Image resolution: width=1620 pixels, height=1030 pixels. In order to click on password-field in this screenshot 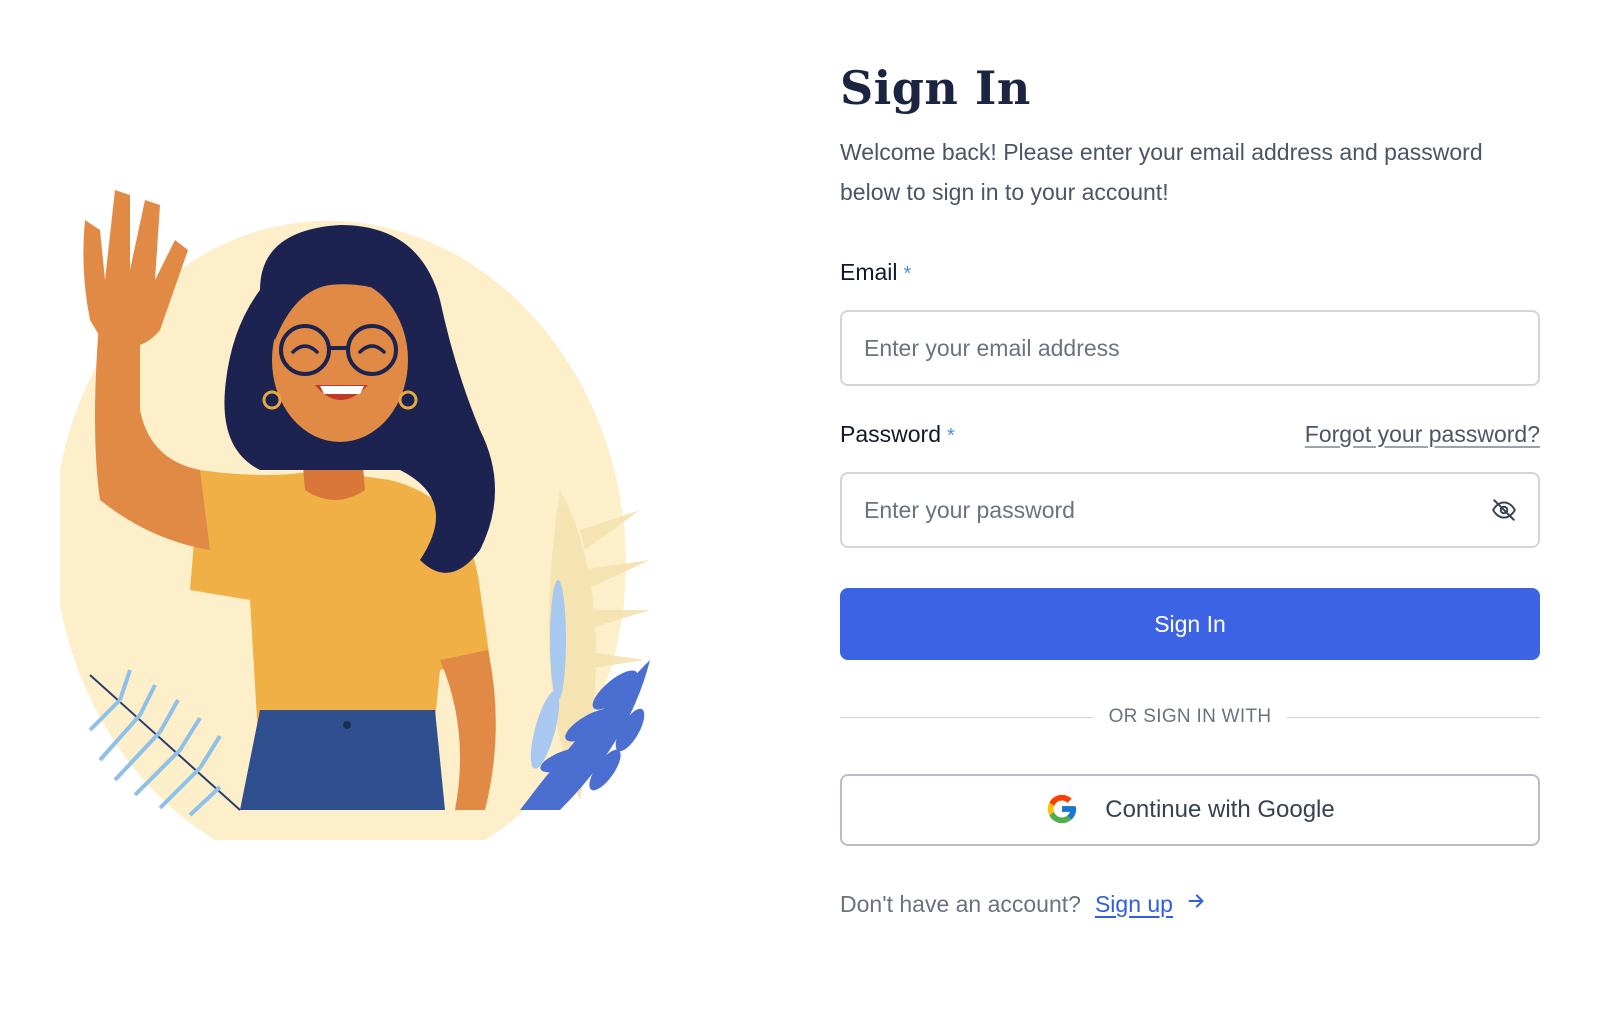, I will do `click(1190, 510)`.